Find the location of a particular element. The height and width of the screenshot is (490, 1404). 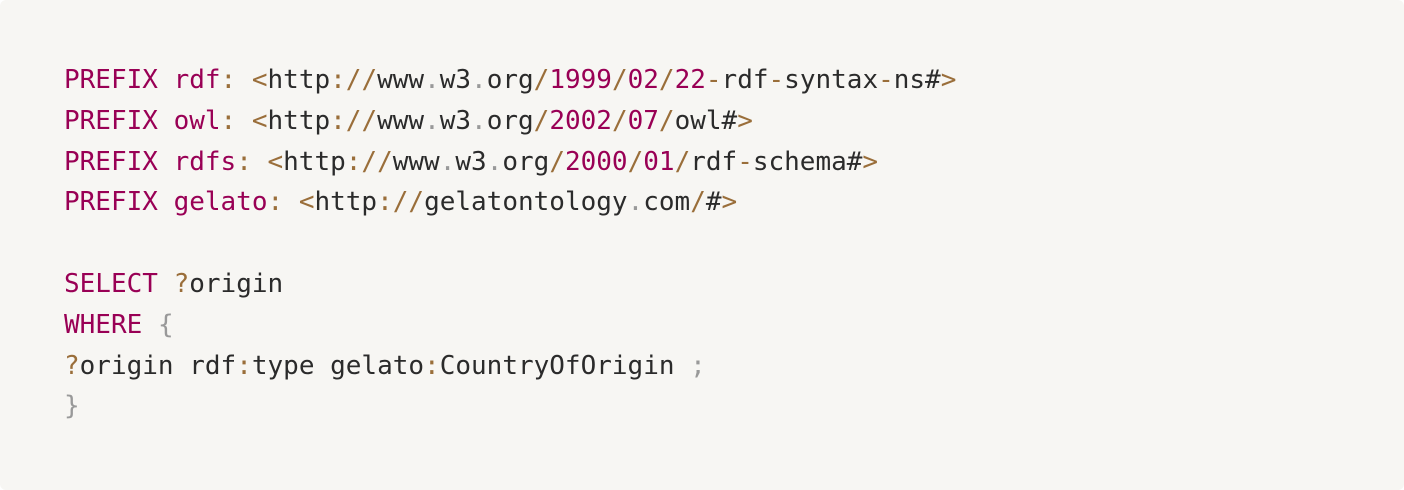

keyword-token: 2000 is located at coordinates (596, 161).